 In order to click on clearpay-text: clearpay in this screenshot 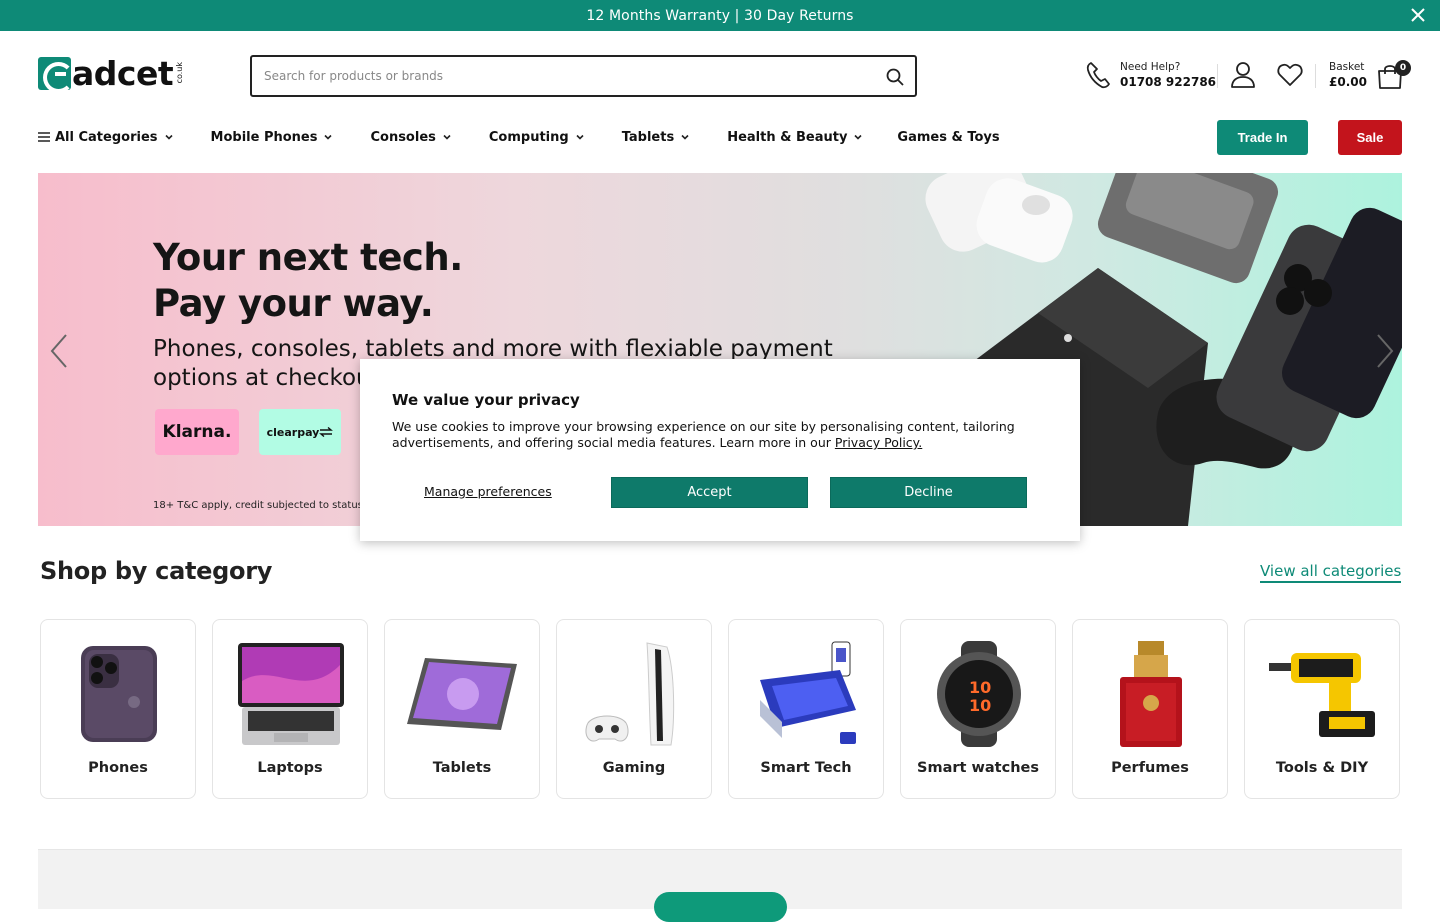, I will do `click(293, 432)`.